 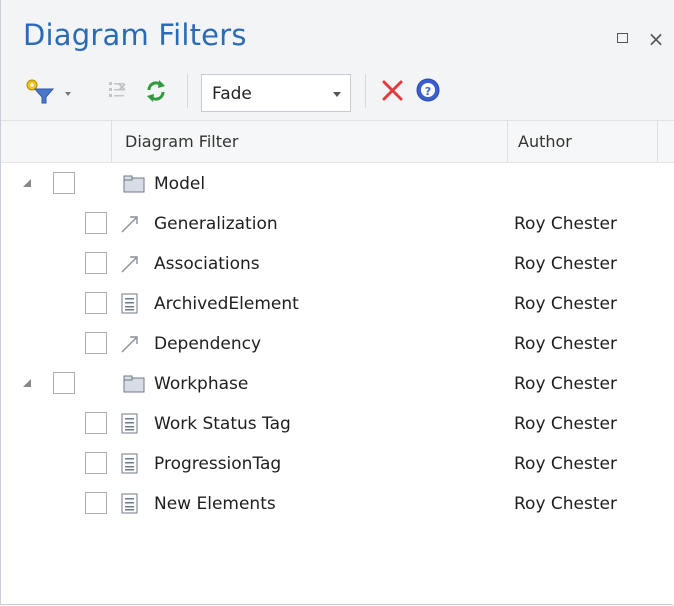 I want to click on refresh-icon, so click(x=156, y=91).